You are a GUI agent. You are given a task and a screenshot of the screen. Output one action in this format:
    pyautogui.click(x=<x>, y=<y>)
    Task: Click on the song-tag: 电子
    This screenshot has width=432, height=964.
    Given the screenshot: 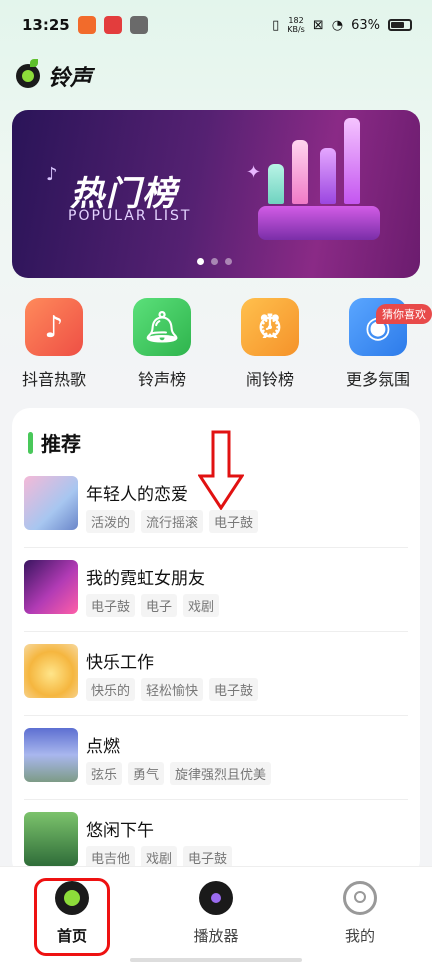 What is the action you would take?
    pyautogui.click(x=159, y=605)
    